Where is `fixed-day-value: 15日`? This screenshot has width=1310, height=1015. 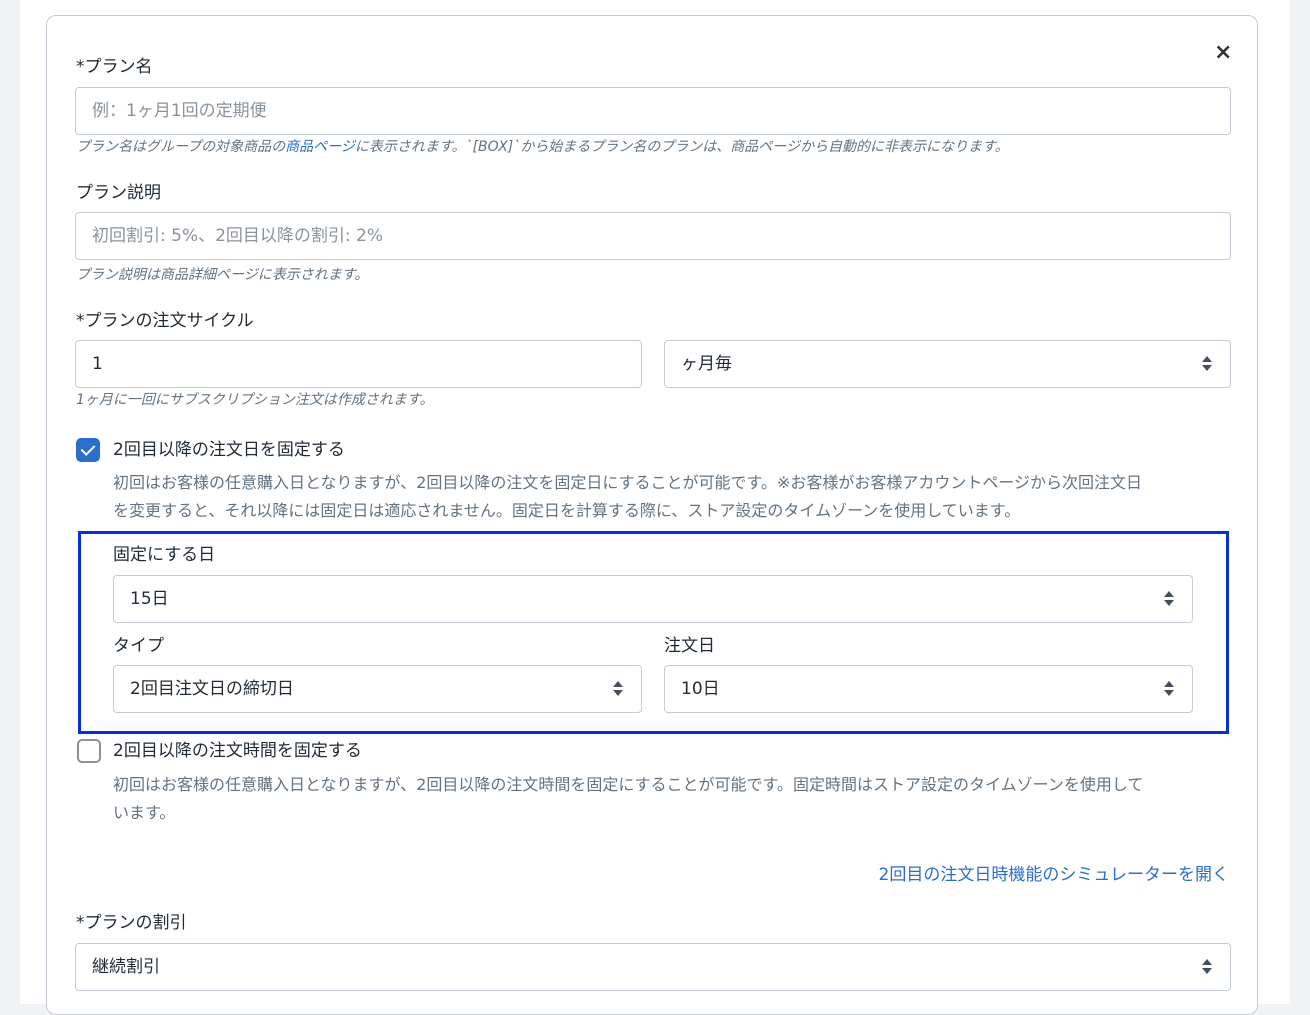
fixed-day-value: 15日 is located at coordinates (149, 599).